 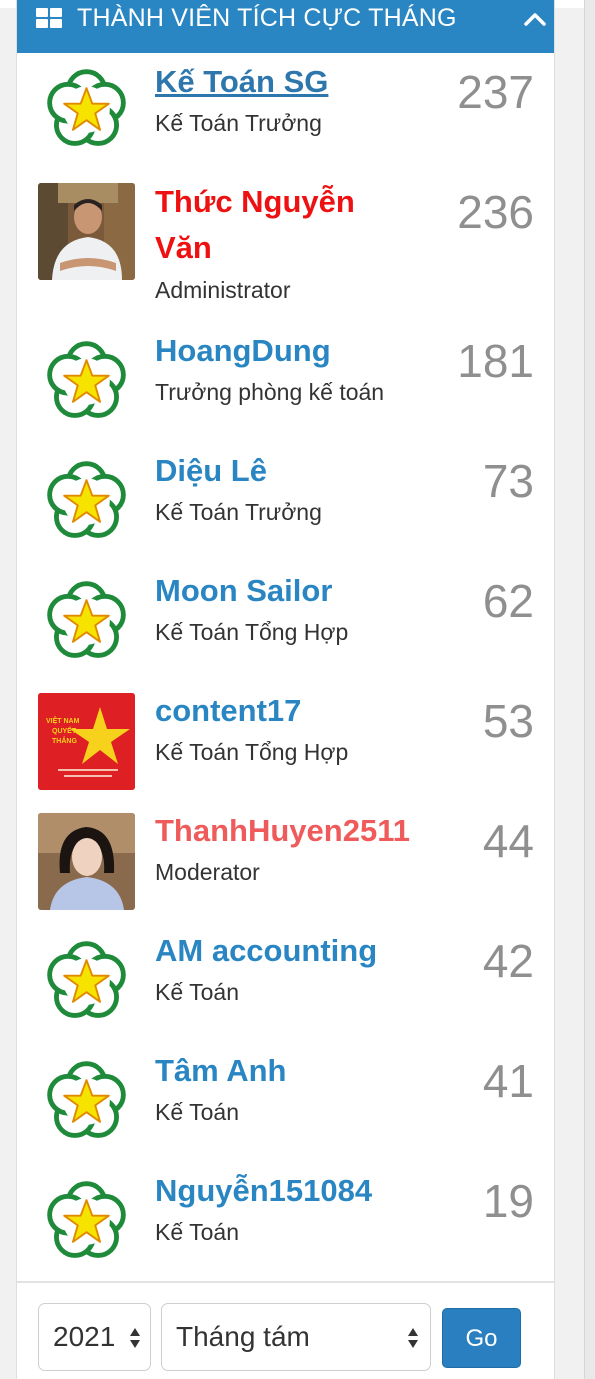 I want to click on member-name-link: HoangDung, so click(x=300, y=351).